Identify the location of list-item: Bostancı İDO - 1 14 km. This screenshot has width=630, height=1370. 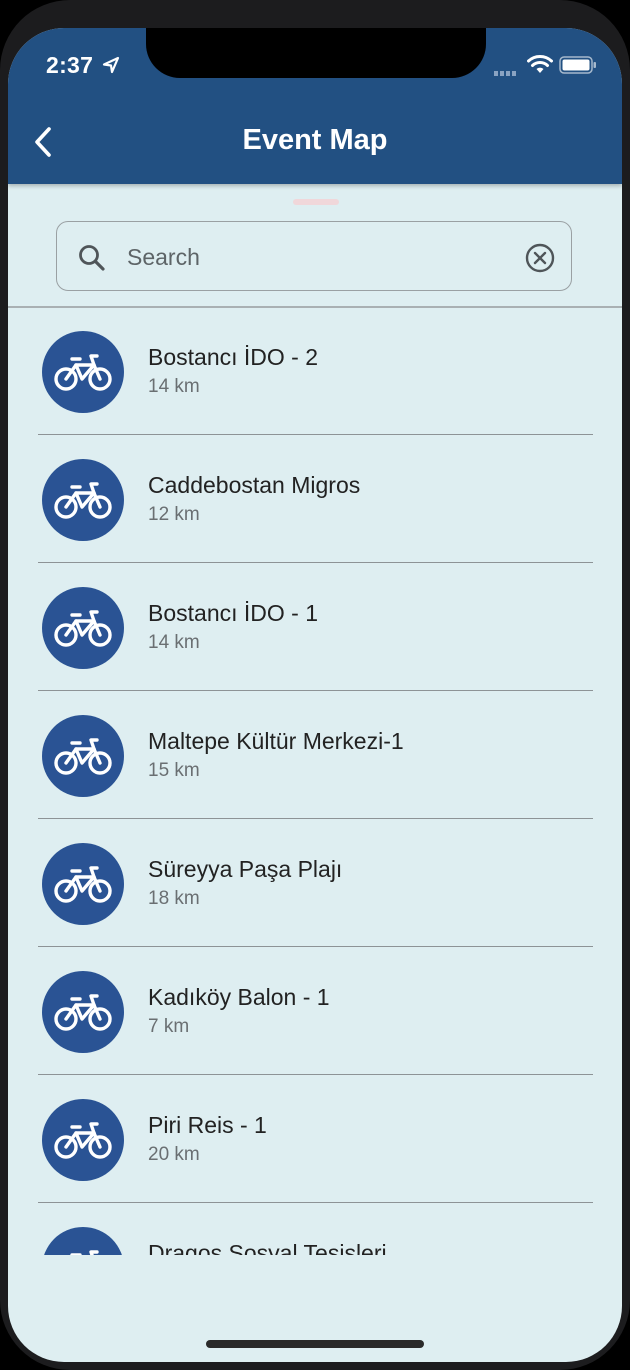
(315, 627).